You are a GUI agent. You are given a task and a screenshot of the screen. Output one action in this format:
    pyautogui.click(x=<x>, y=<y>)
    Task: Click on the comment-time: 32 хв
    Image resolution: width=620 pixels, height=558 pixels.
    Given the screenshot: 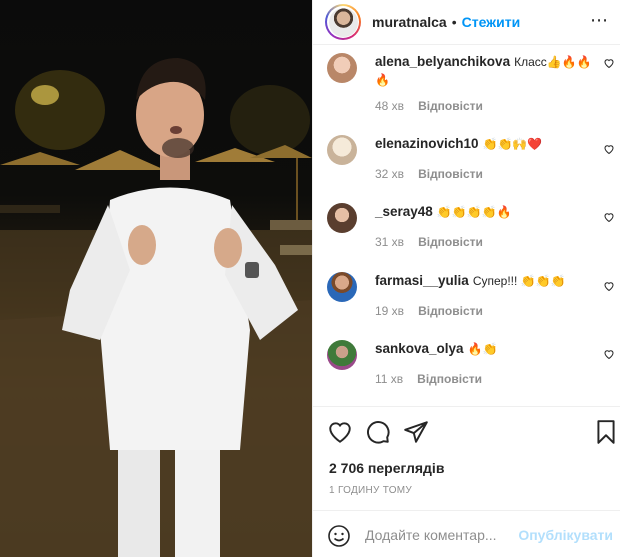 What is the action you would take?
    pyautogui.click(x=390, y=174)
    